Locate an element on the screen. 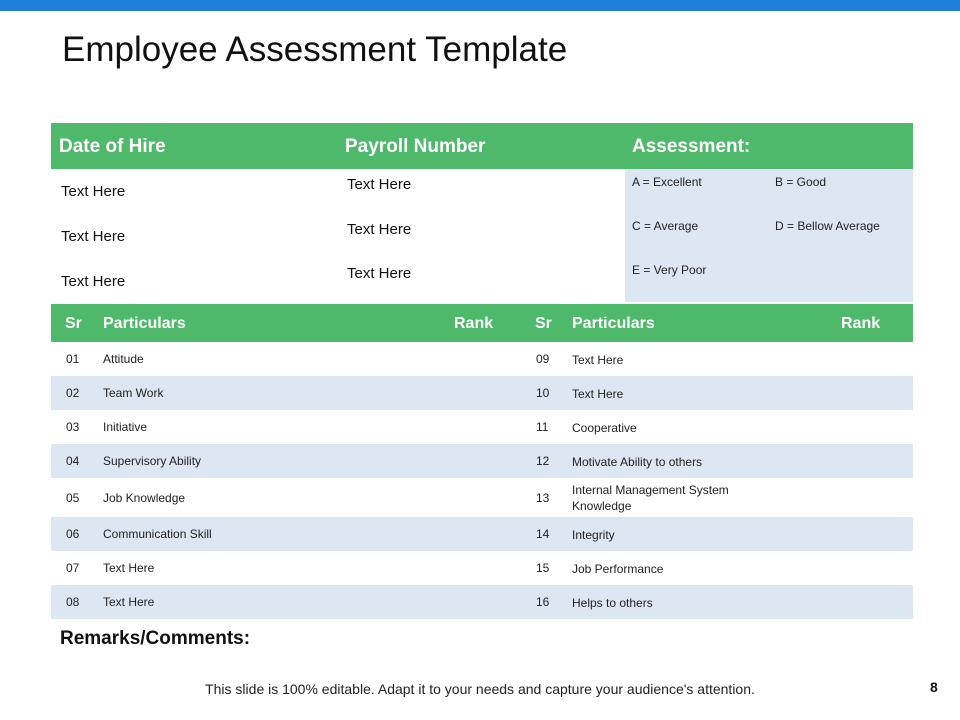 The height and width of the screenshot is (720, 960). scale-e-very-poor: E = Very Poor is located at coordinates (669, 270).